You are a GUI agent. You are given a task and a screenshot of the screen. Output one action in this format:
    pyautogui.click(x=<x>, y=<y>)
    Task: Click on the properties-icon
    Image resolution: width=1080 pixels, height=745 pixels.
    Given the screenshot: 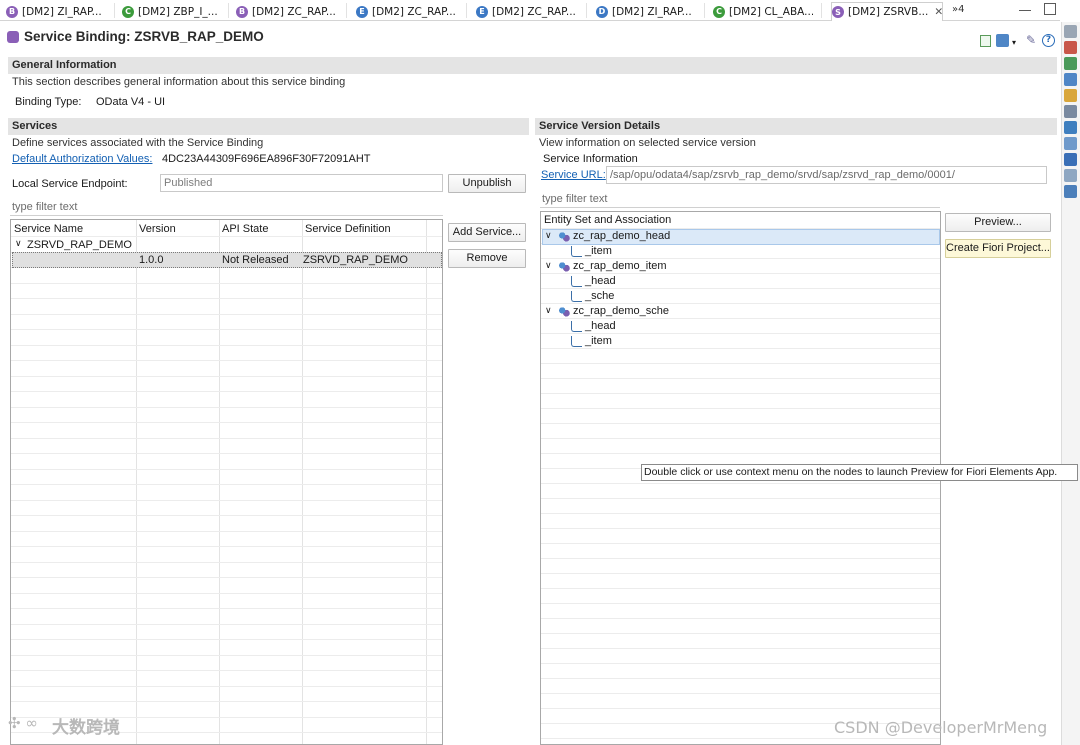 What is the action you would take?
    pyautogui.click(x=1070, y=79)
    